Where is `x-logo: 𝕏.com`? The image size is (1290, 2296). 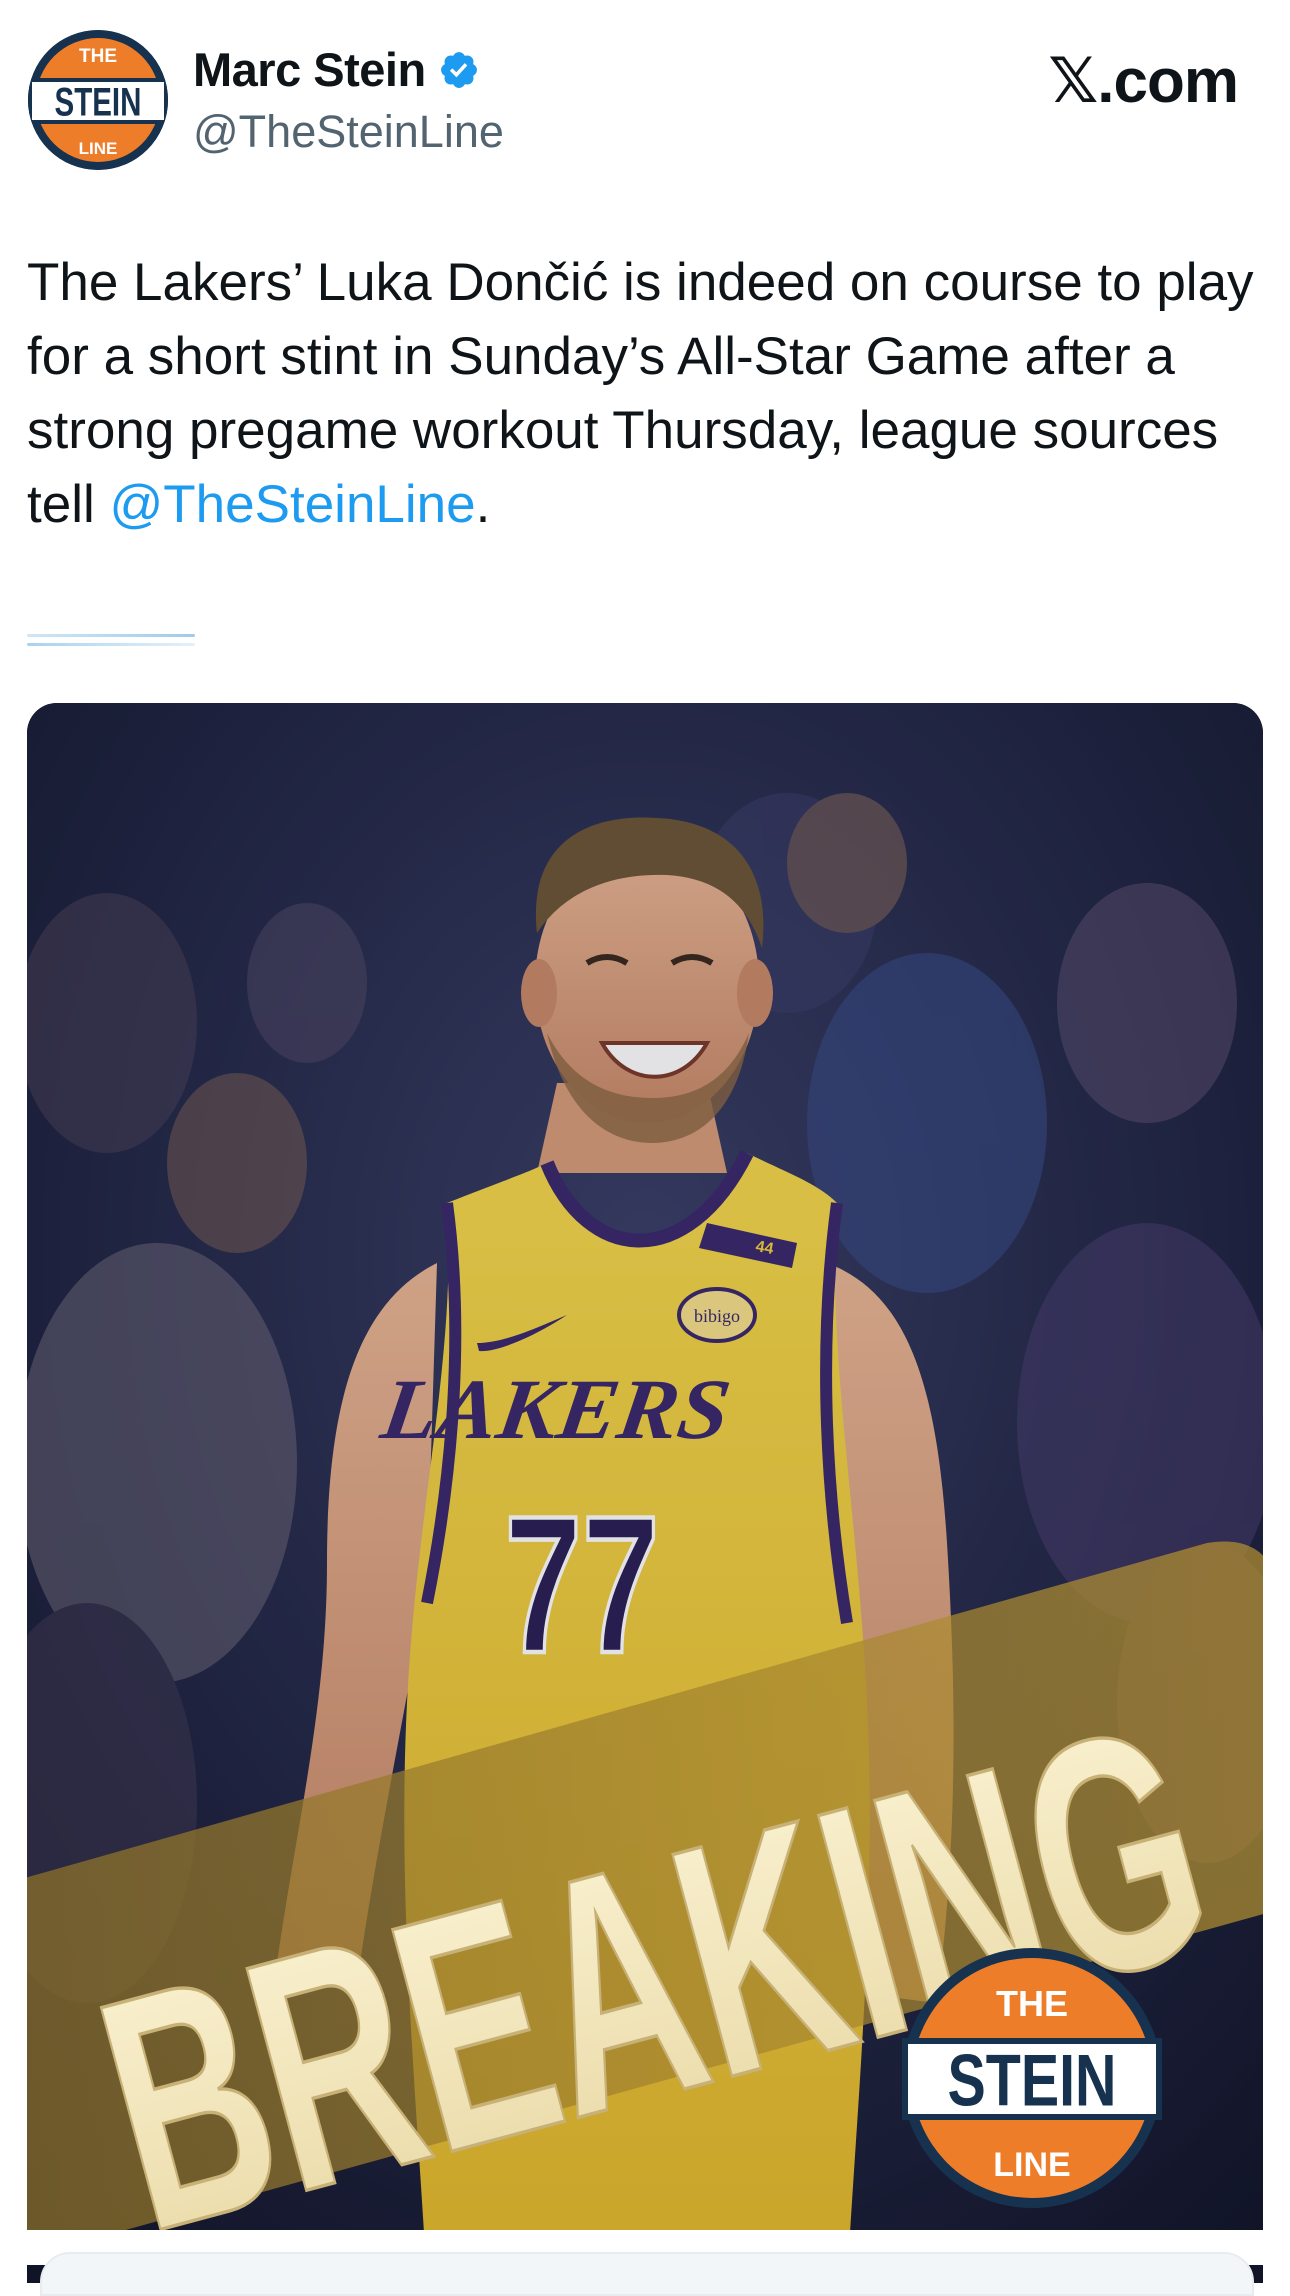 x-logo: 𝕏.com is located at coordinates (1143, 81).